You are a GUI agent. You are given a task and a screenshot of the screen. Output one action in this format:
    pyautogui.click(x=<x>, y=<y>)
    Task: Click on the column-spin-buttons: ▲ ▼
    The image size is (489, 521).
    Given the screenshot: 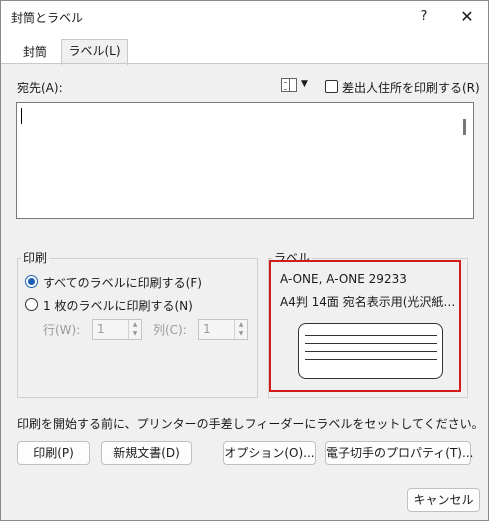 What is the action you would take?
    pyautogui.click(x=240, y=329)
    